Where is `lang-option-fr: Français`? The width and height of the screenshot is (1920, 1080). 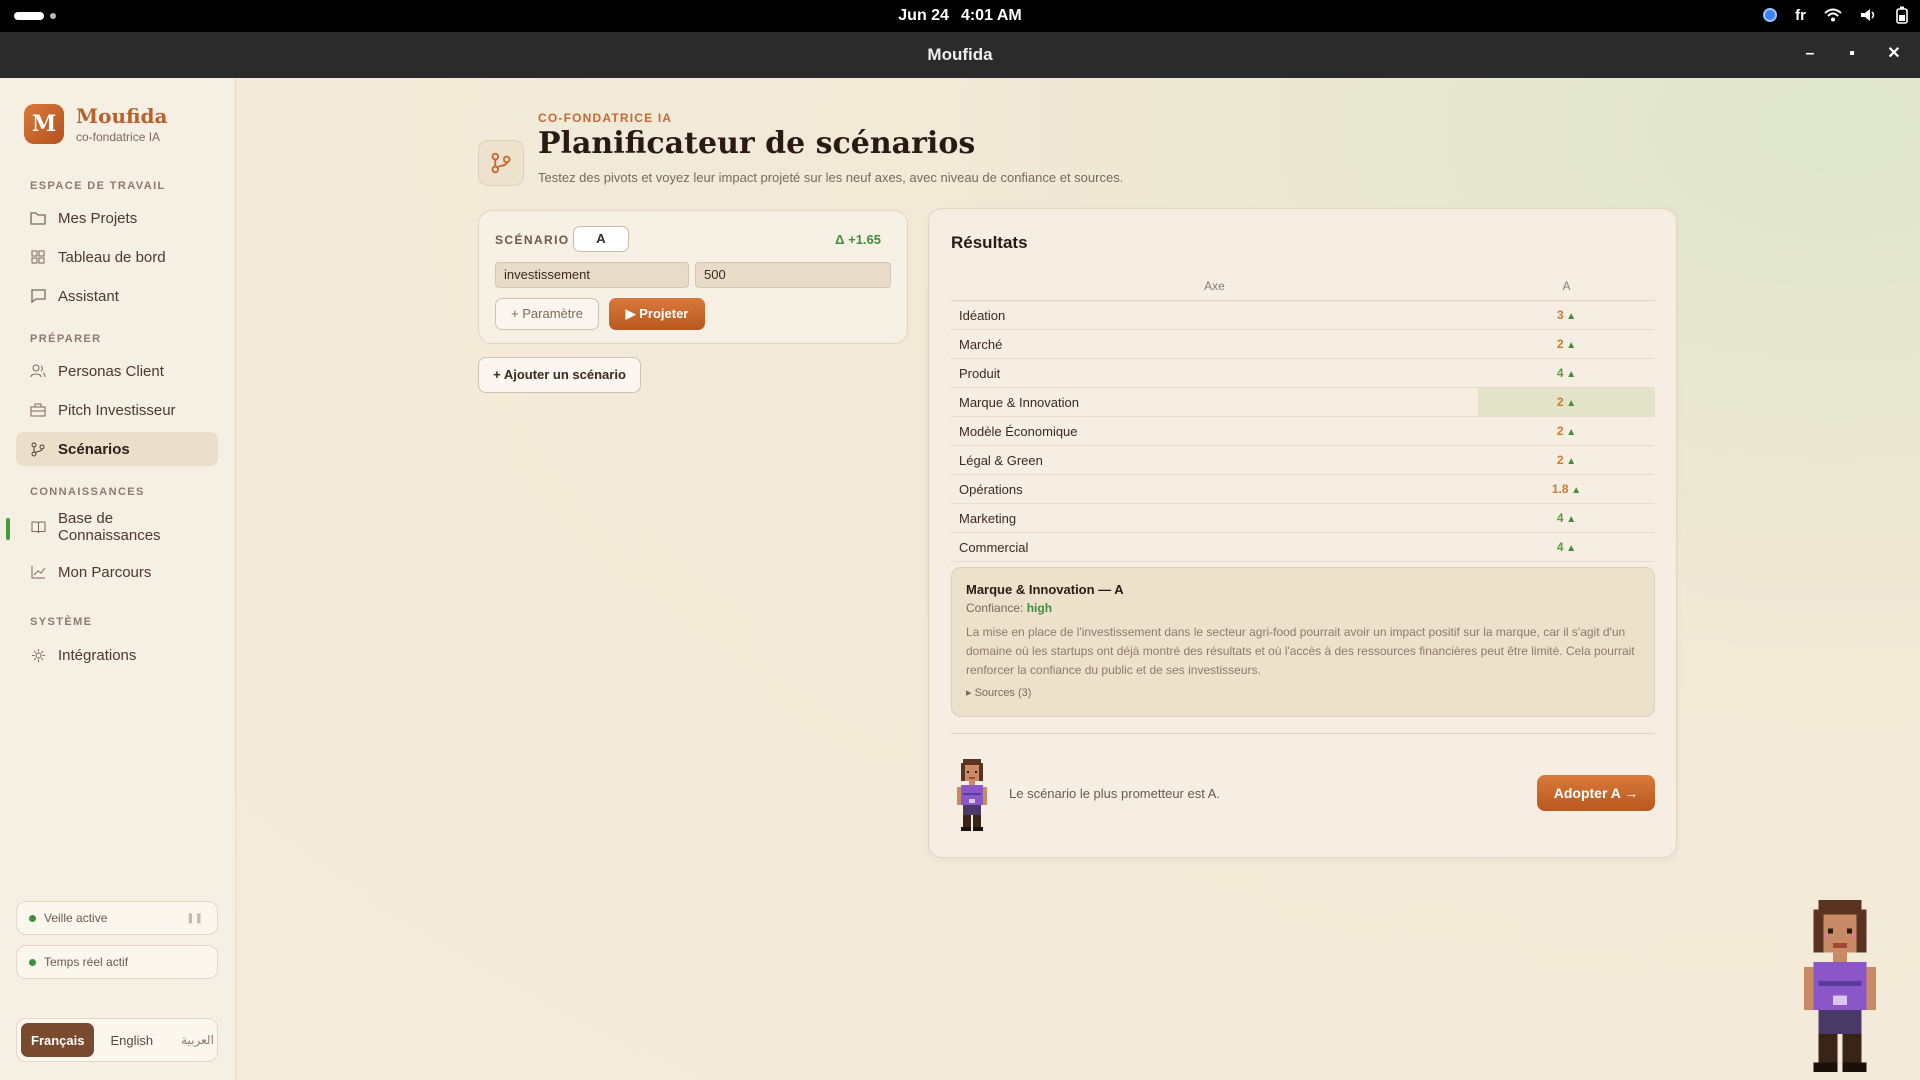
lang-option-fr: Français is located at coordinates (58, 1040).